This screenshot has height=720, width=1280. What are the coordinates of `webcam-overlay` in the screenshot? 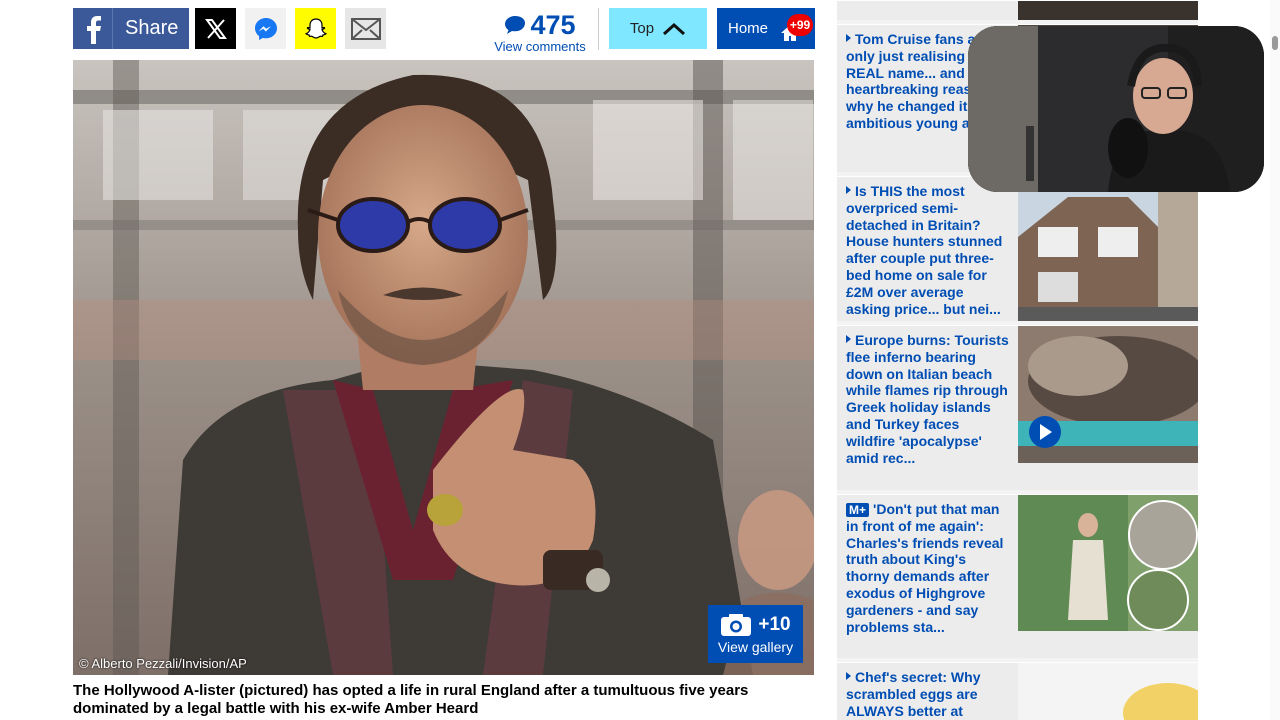 It's located at (1116, 109).